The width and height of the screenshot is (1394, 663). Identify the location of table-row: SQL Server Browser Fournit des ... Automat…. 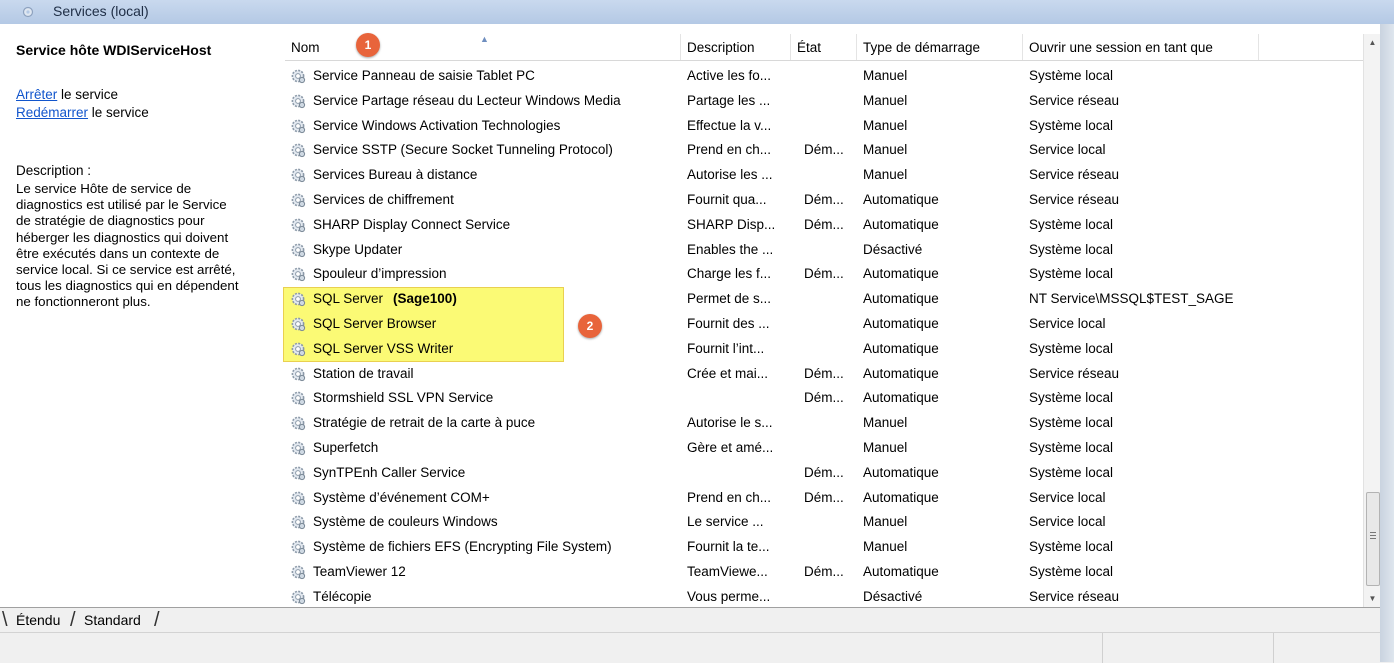
(824, 323).